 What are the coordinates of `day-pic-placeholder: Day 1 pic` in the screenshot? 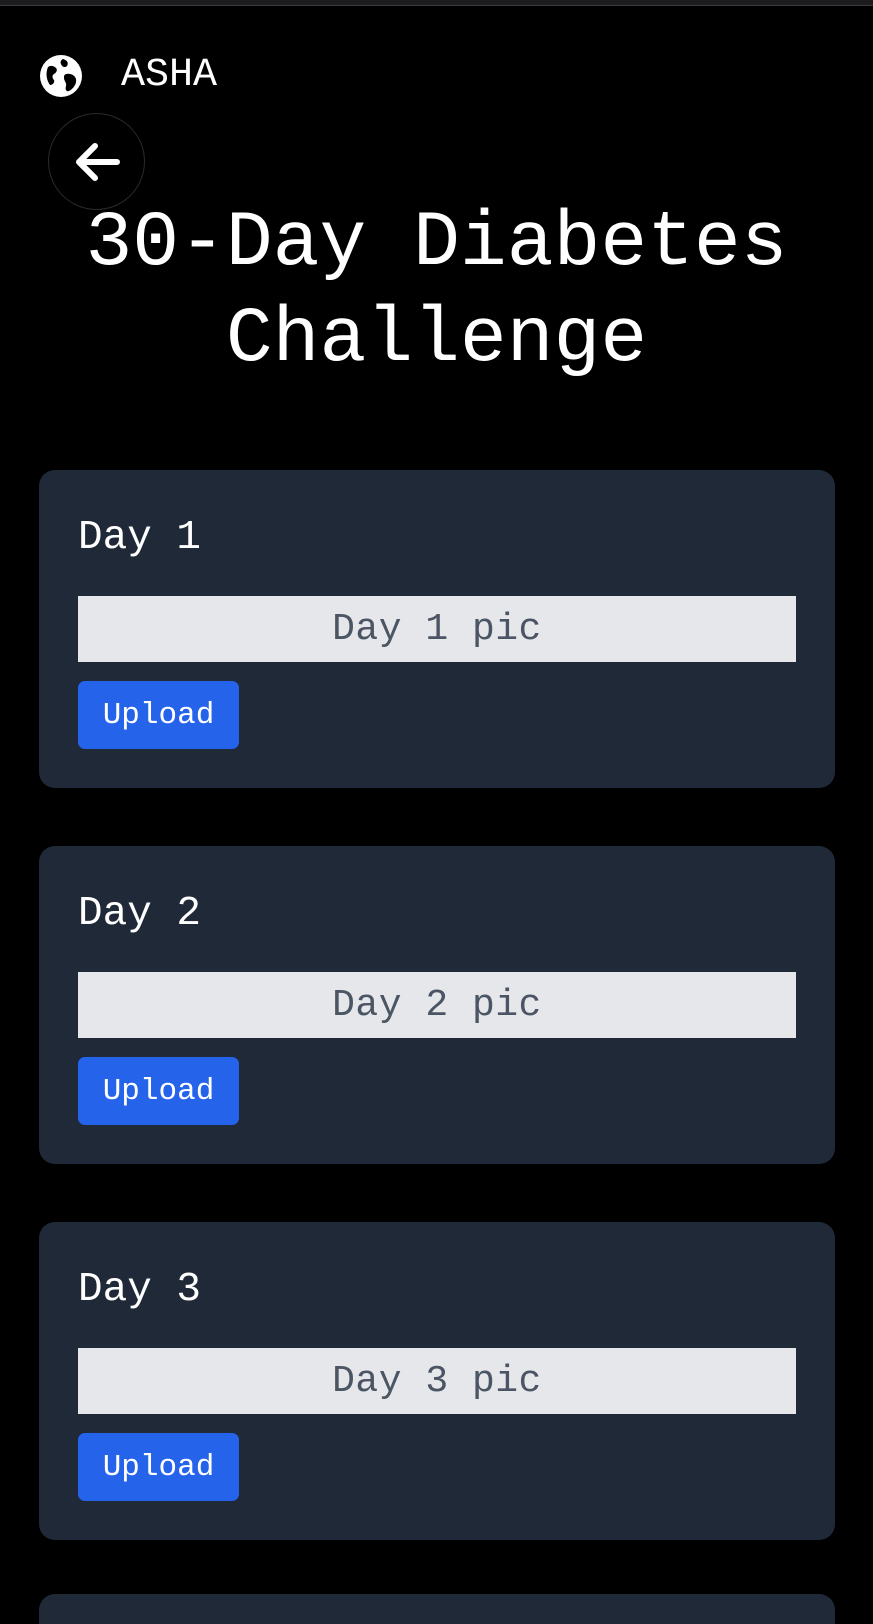 It's located at (437, 629).